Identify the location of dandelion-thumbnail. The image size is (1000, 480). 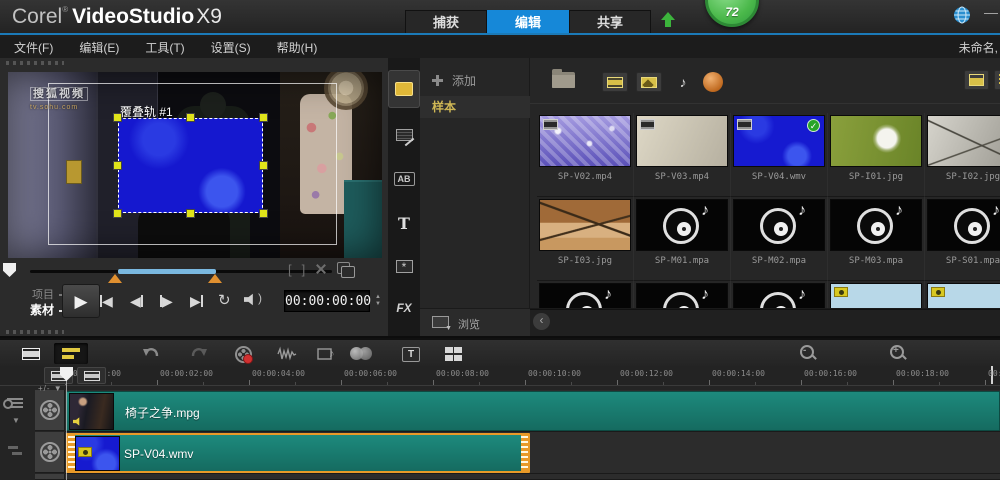
(876, 141).